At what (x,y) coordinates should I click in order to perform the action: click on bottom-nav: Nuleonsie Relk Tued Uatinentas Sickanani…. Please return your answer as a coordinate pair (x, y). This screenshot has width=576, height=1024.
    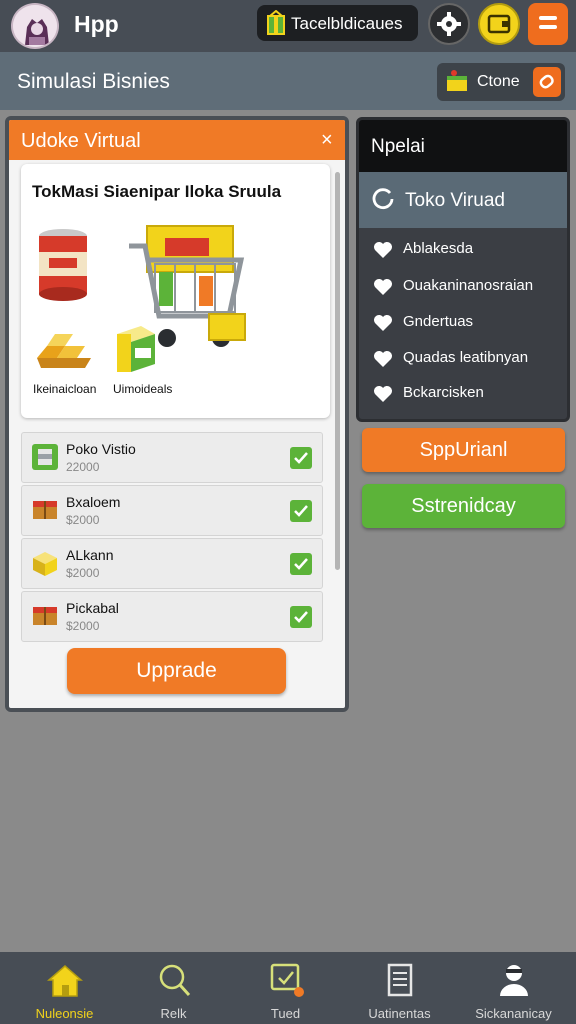
    Looking at the image, I should click on (288, 988).